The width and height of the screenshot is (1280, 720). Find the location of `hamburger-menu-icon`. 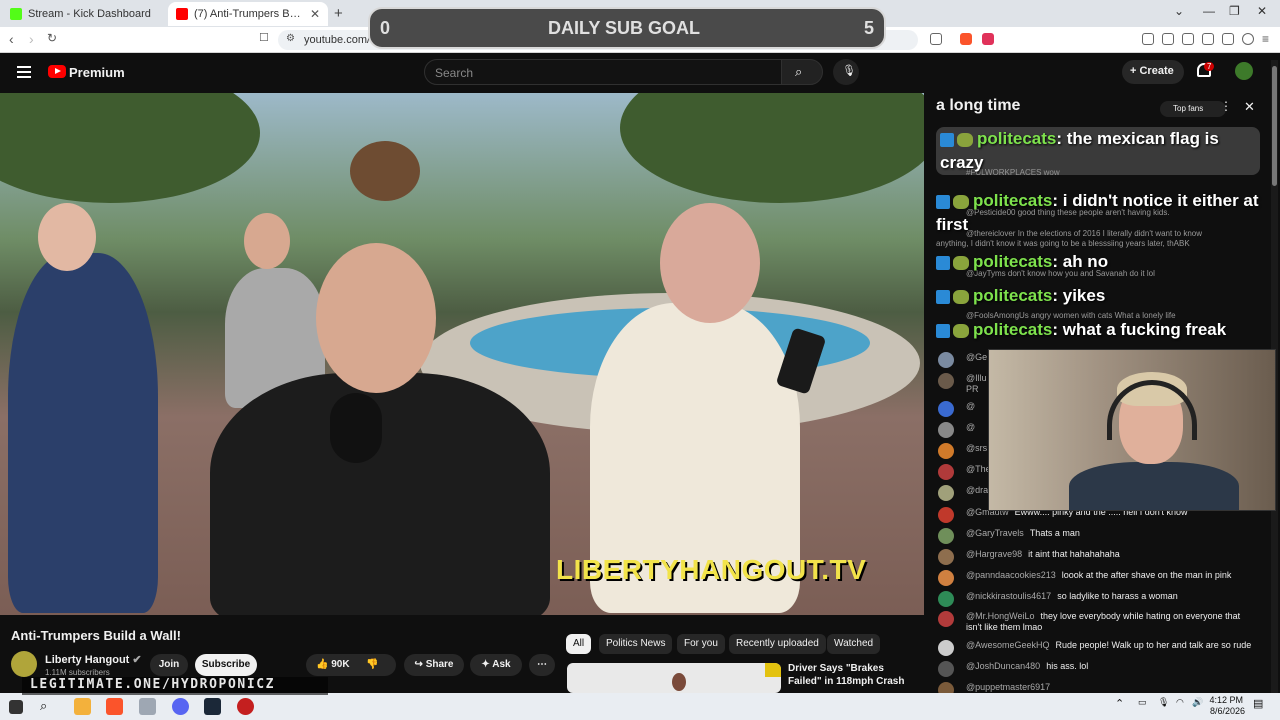

hamburger-menu-icon is located at coordinates (24, 72).